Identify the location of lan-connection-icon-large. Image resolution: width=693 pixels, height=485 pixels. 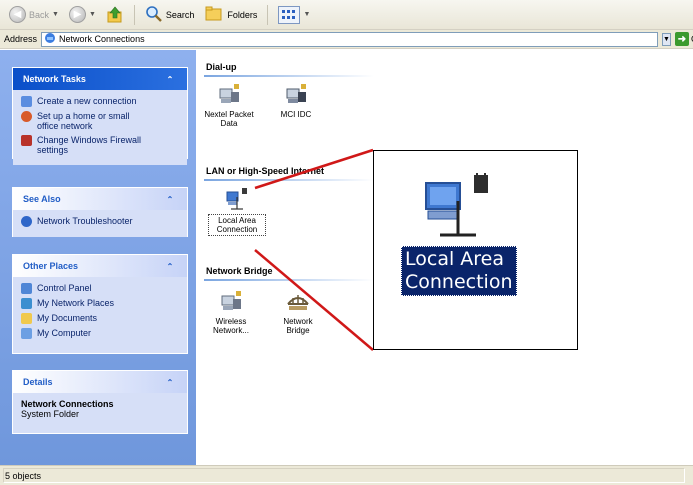
(458, 205).